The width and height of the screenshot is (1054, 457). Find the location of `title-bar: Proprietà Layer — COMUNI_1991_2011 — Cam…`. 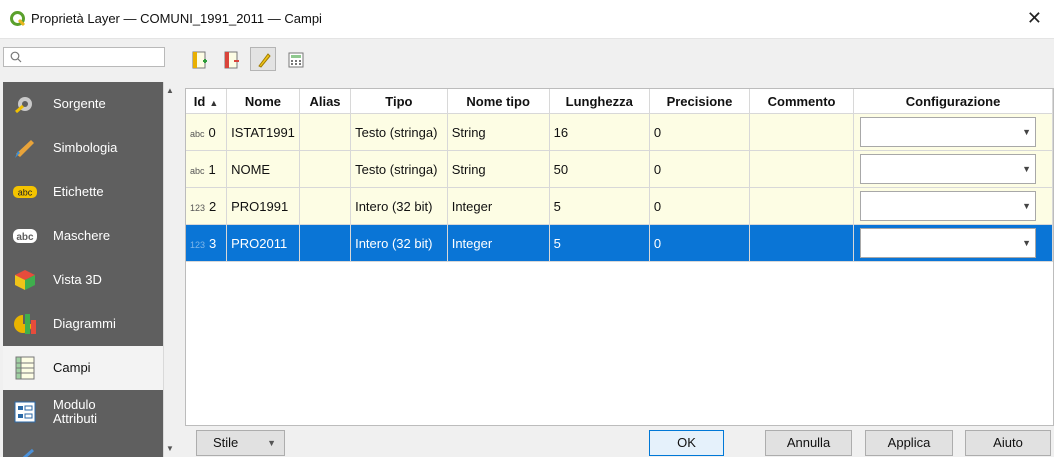

title-bar: Proprietà Layer — COMUNI_1991_2011 — Cam… is located at coordinates (527, 19).